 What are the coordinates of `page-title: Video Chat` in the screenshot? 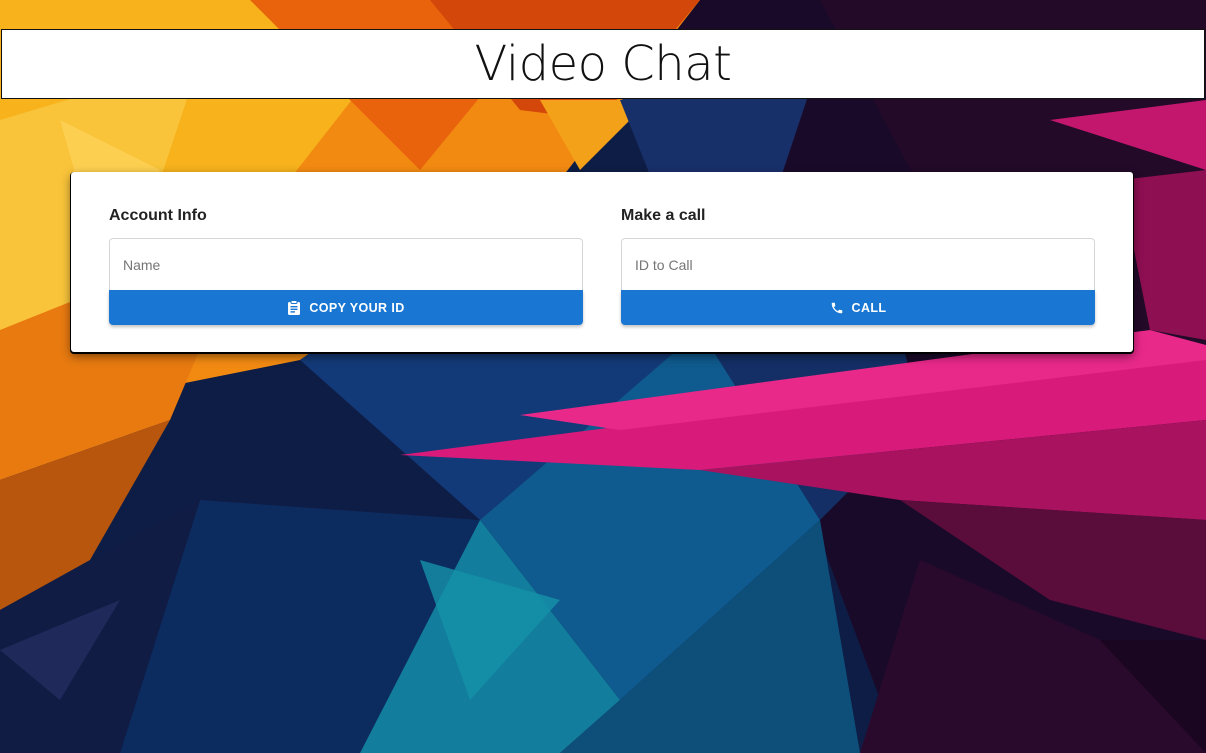 It's located at (603, 64).